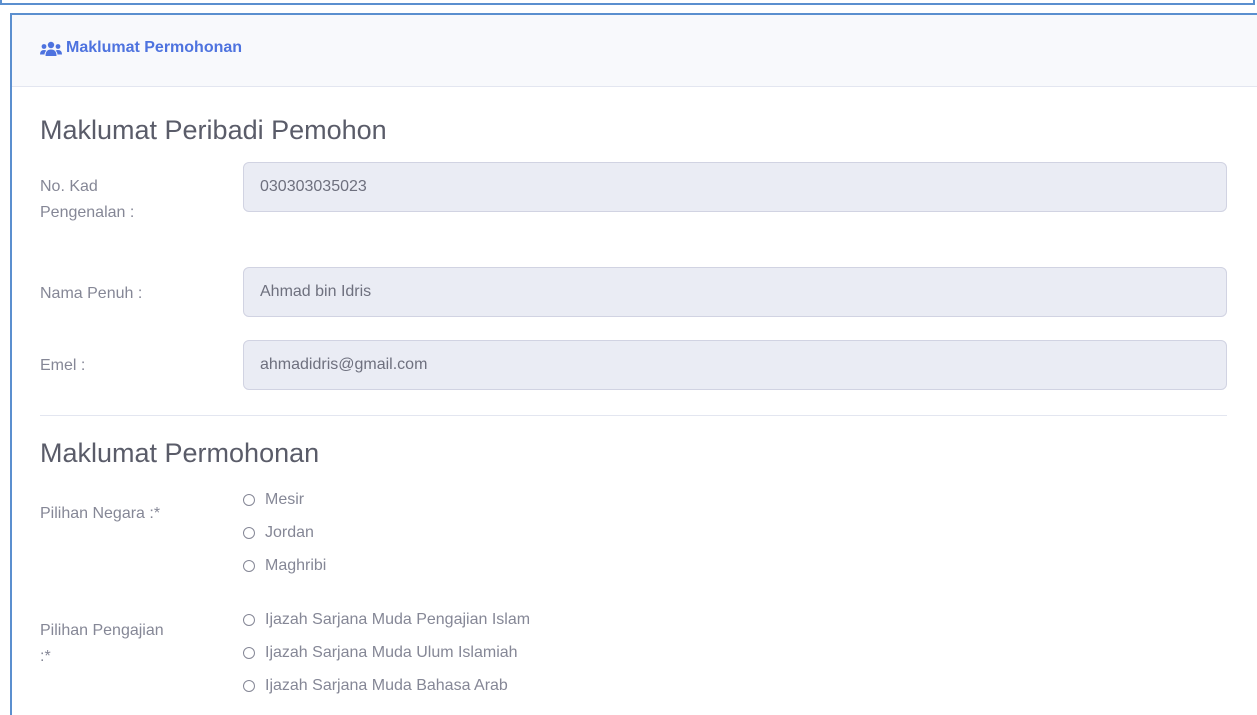 Image resolution: width=1257 pixels, height=715 pixels. What do you see at coordinates (87, 212) in the screenshot?
I see `ic-label-line2: Pengenalan :` at bounding box center [87, 212].